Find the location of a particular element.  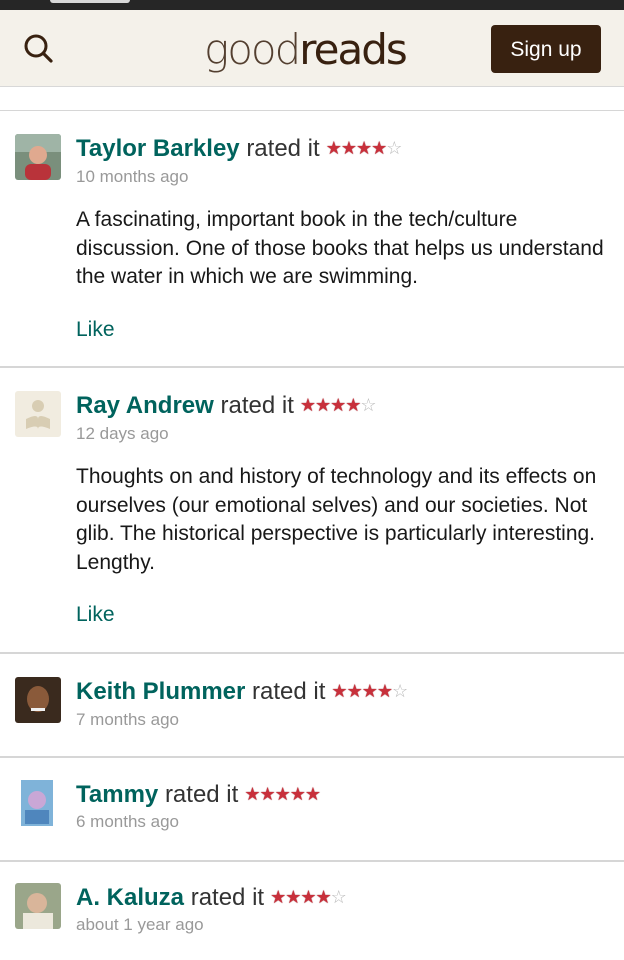

status-bar is located at coordinates (312, 5).